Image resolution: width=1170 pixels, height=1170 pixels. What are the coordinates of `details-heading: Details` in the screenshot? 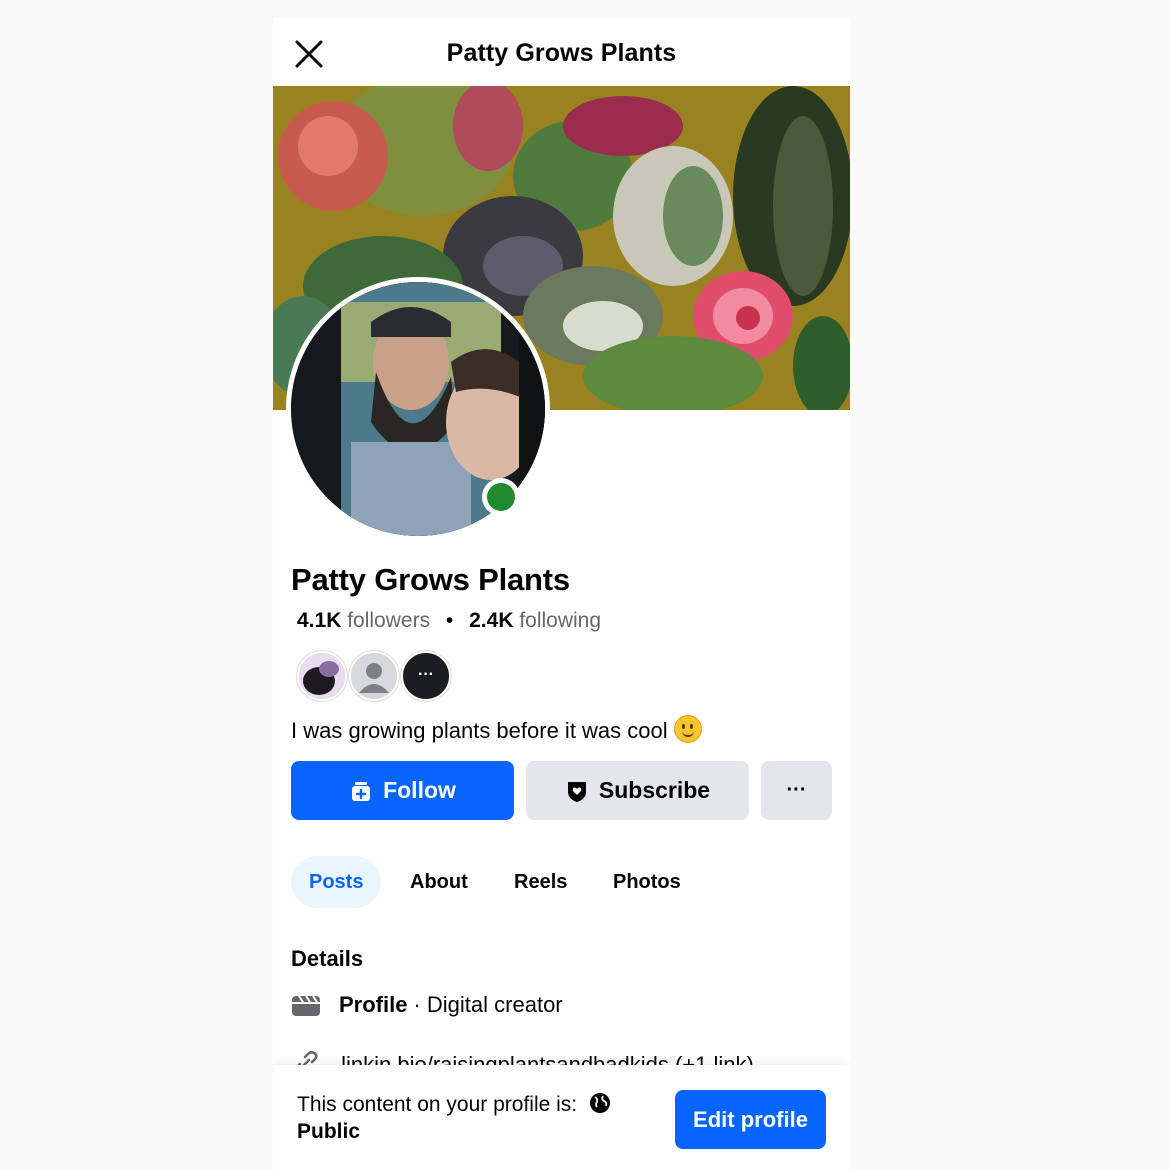 It's located at (327, 958).